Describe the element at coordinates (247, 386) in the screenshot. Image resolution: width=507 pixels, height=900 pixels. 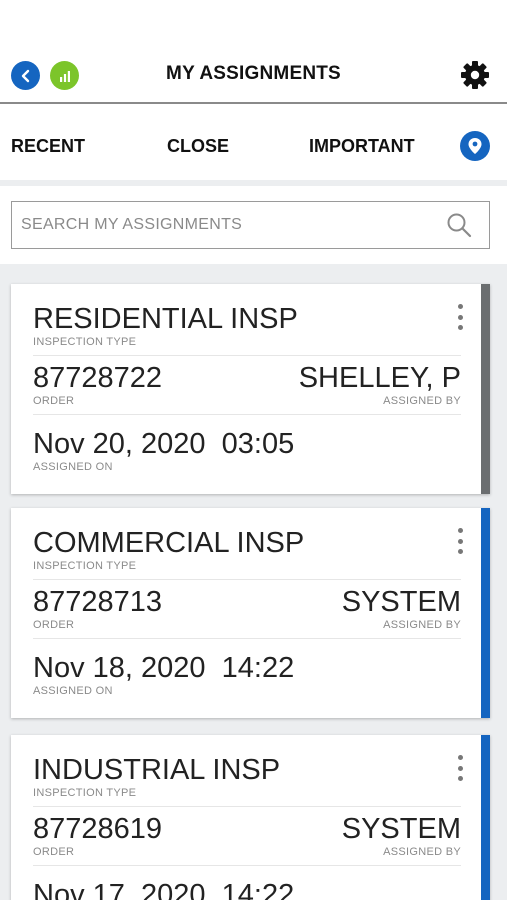
I see `card-order-row: 87728722 ORDER SHELLEY, P ASSIGNED BY` at that location.